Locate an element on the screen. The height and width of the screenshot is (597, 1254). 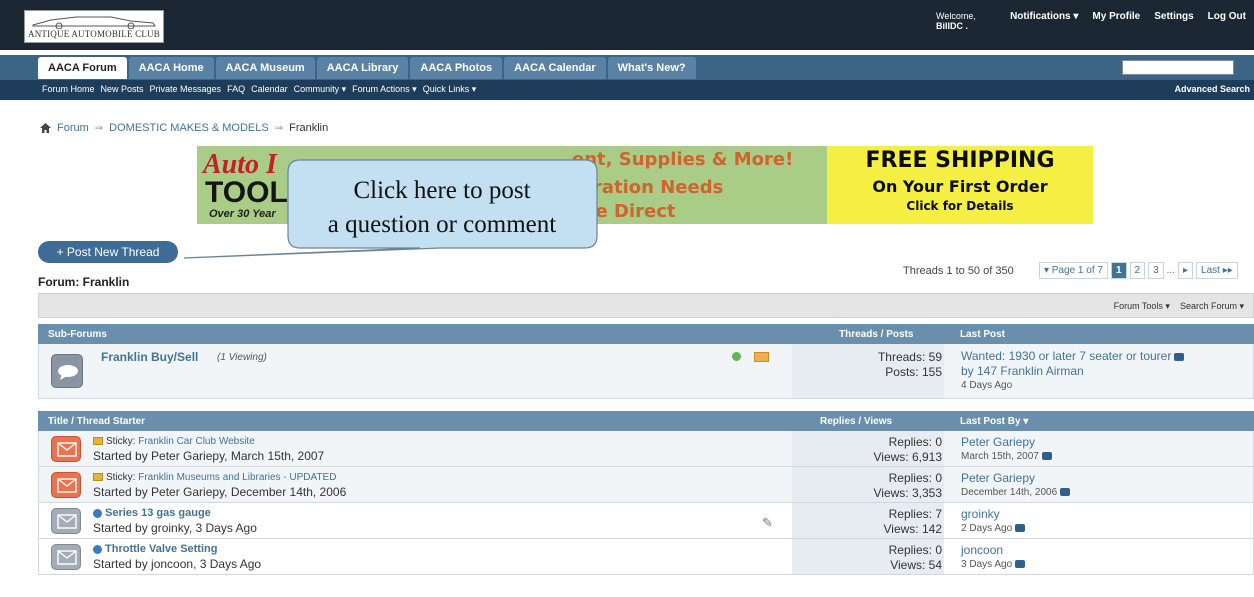
subforums-header: Sub-Forums Threads / Posts Last Post is located at coordinates (646, 334).